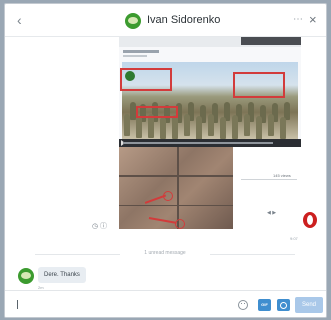  What do you see at coordinates (146, 79) in the screenshot?
I see `logo-highlight` at bounding box center [146, 79].